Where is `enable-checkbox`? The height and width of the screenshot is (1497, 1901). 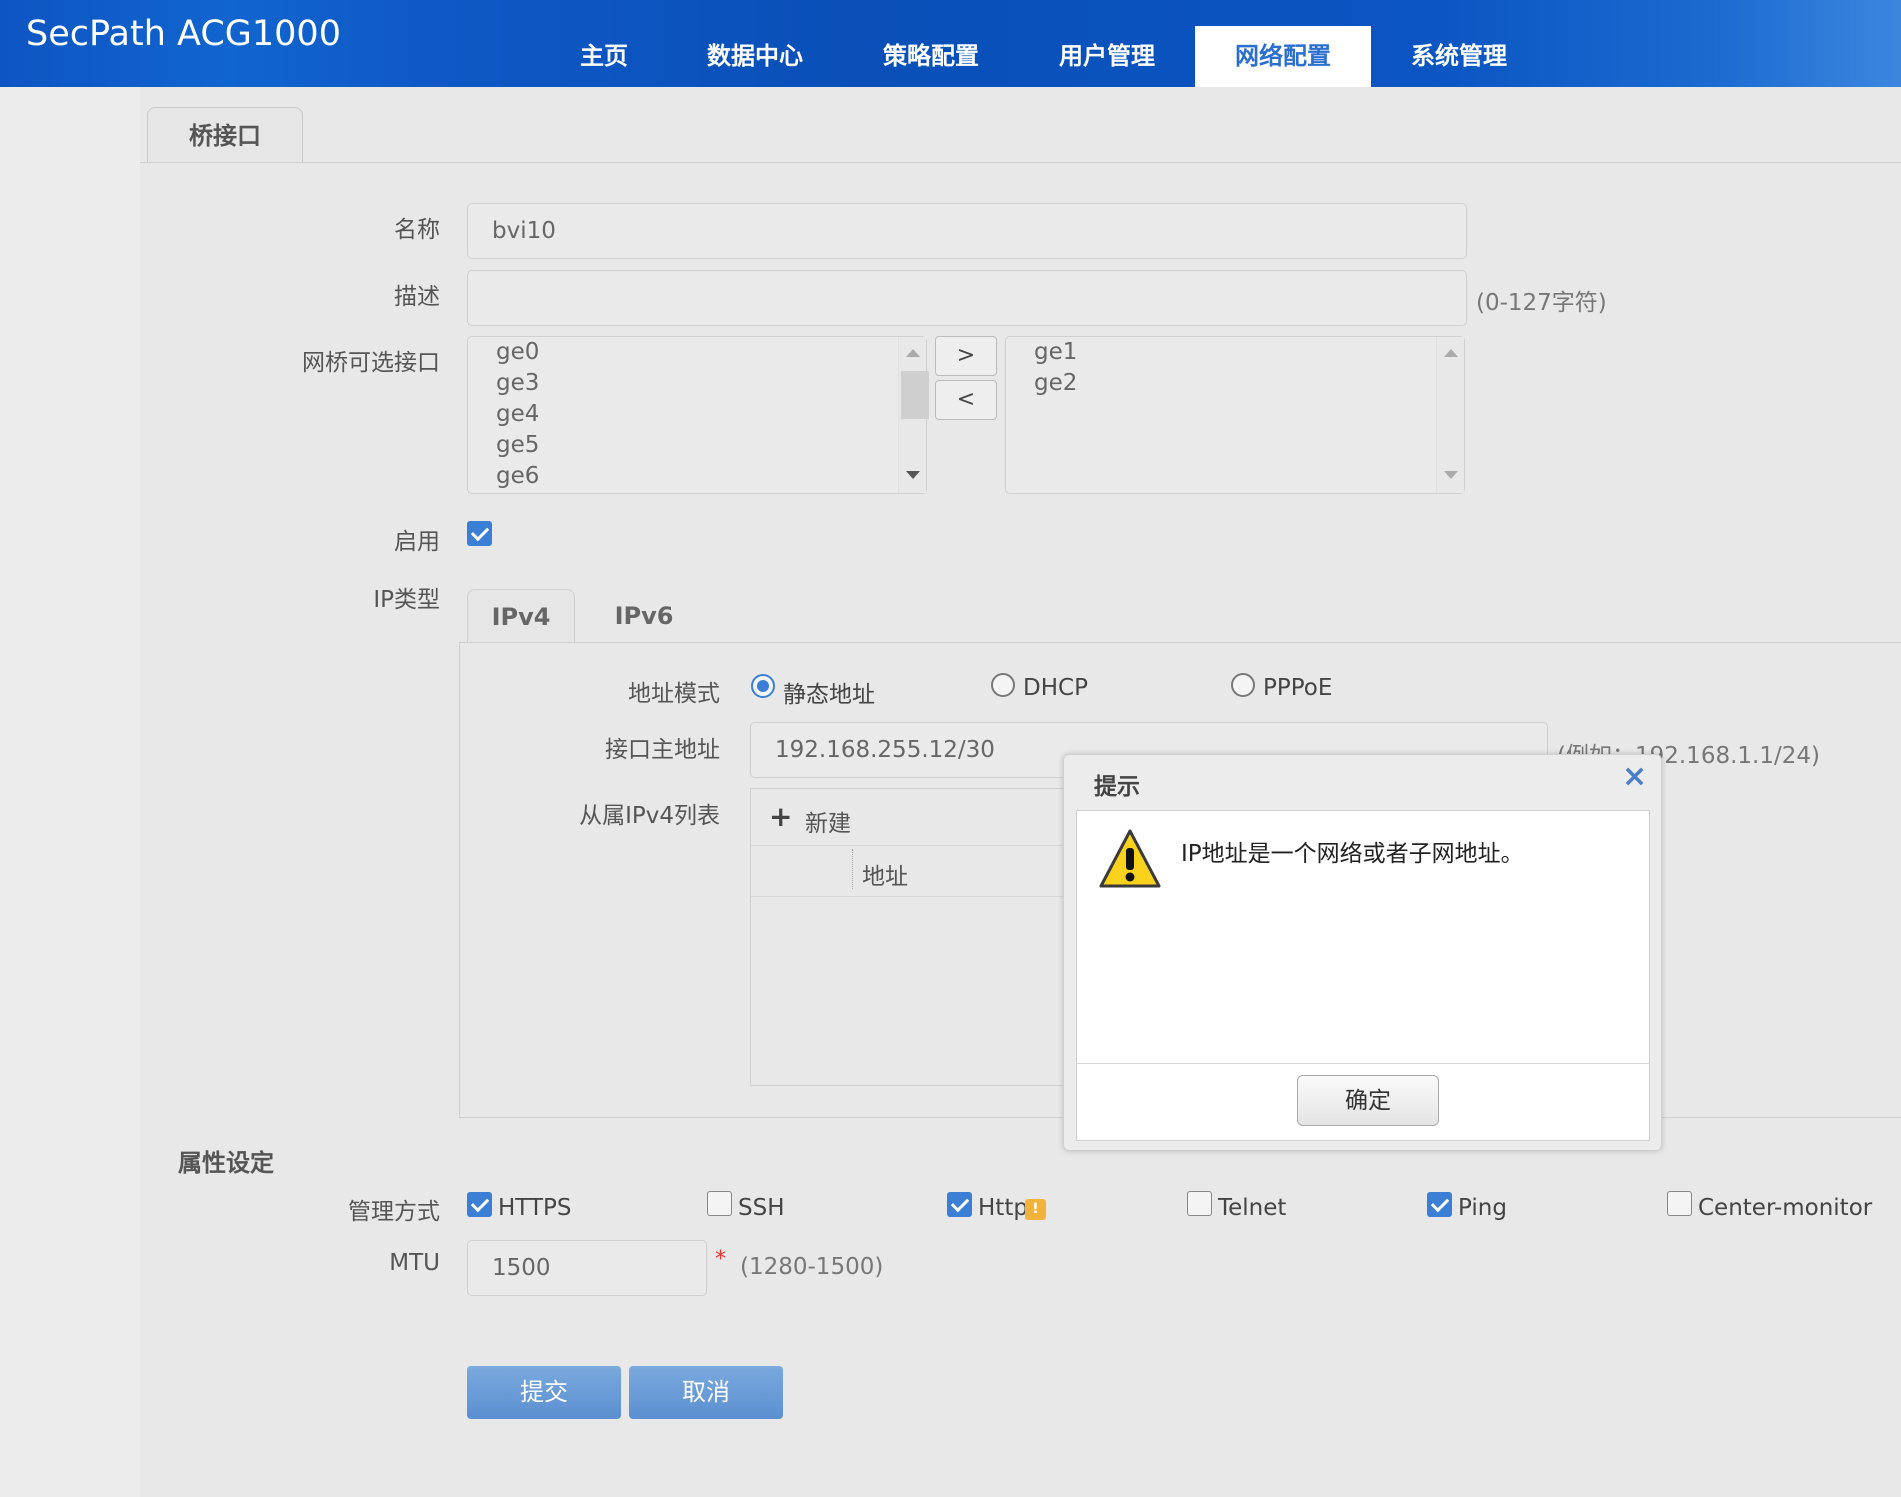 enable-checkbox is located at coordinates (479, 533).